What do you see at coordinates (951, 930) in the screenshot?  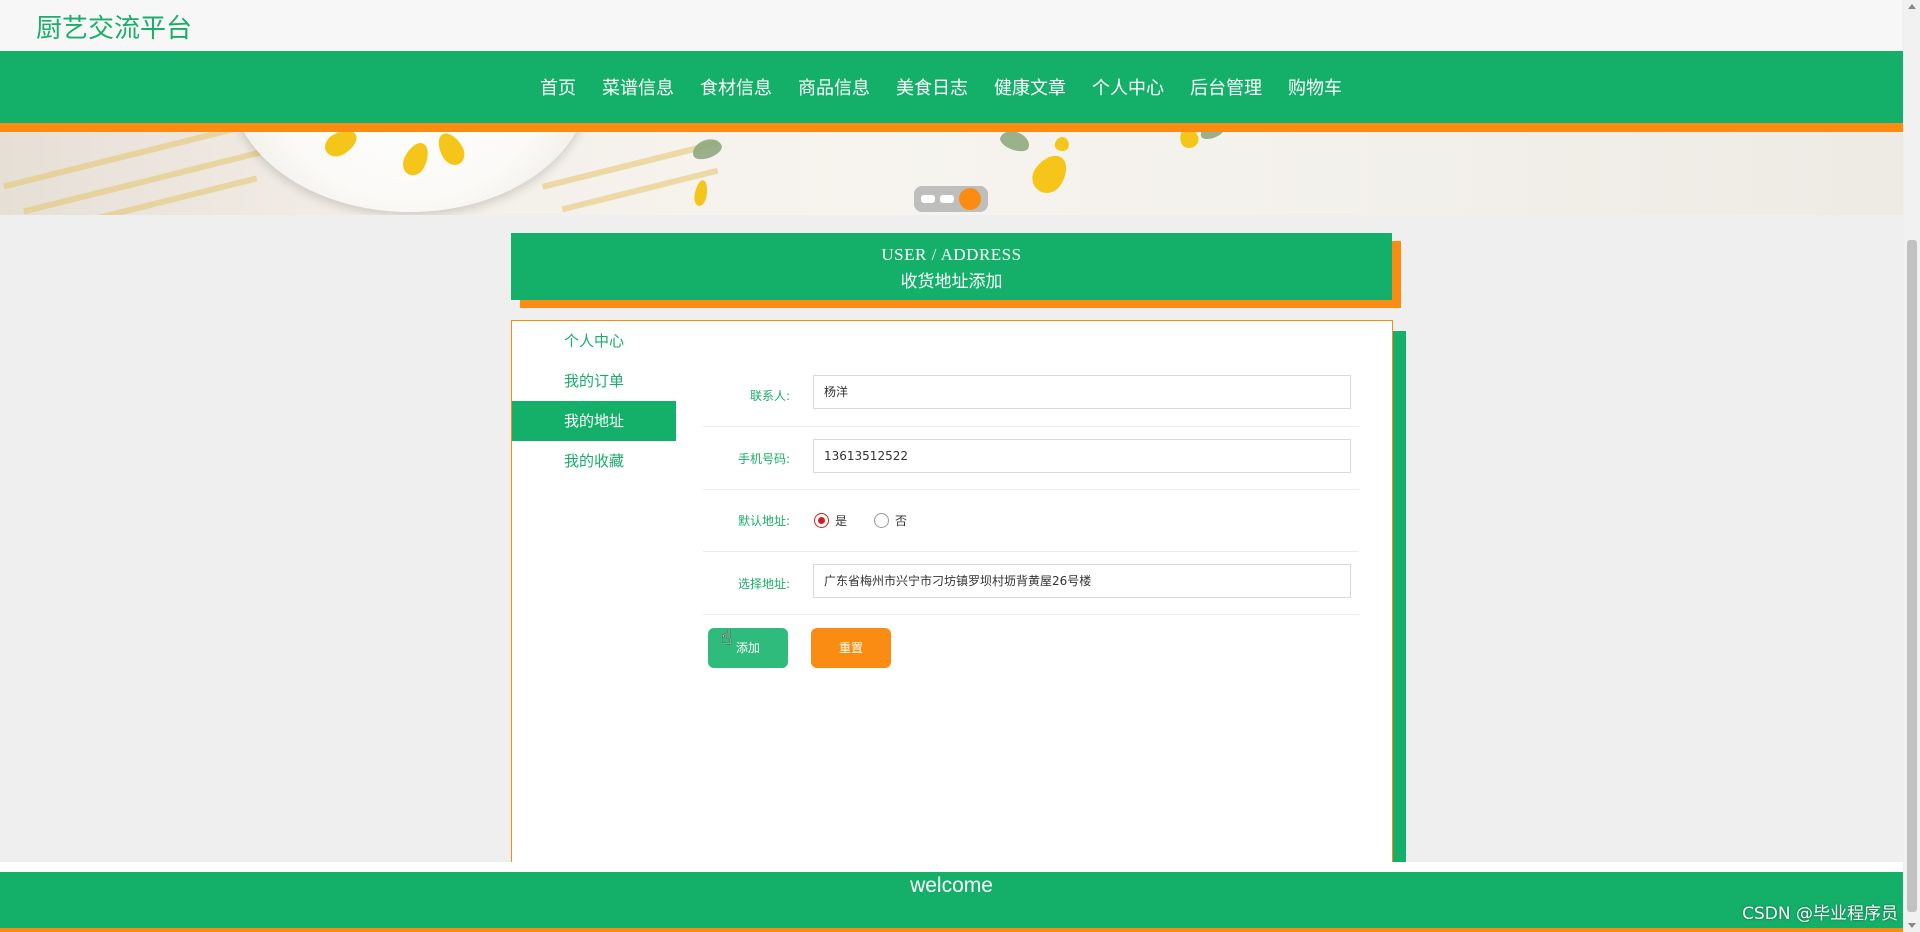 I see `footer-accent-strip` at bounding box center [951, 930].